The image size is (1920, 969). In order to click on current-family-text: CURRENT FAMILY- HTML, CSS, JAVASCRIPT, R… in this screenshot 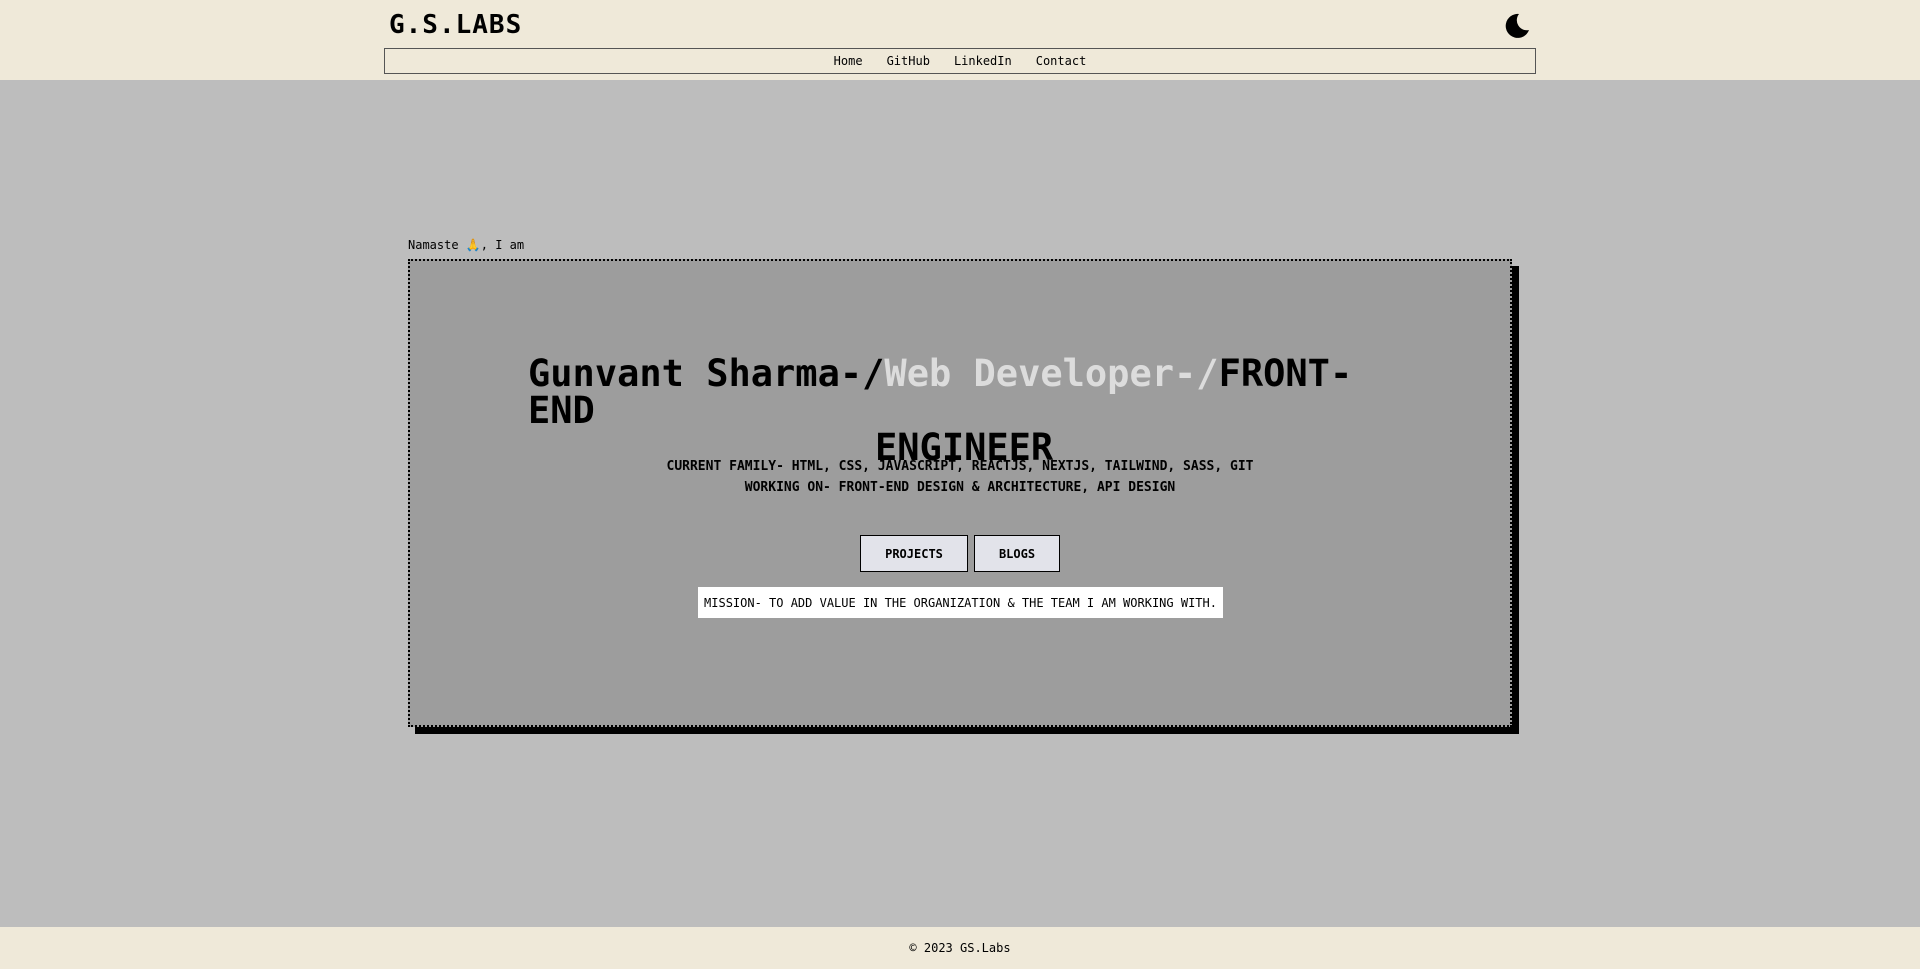, I will do `click(960, 466)`.